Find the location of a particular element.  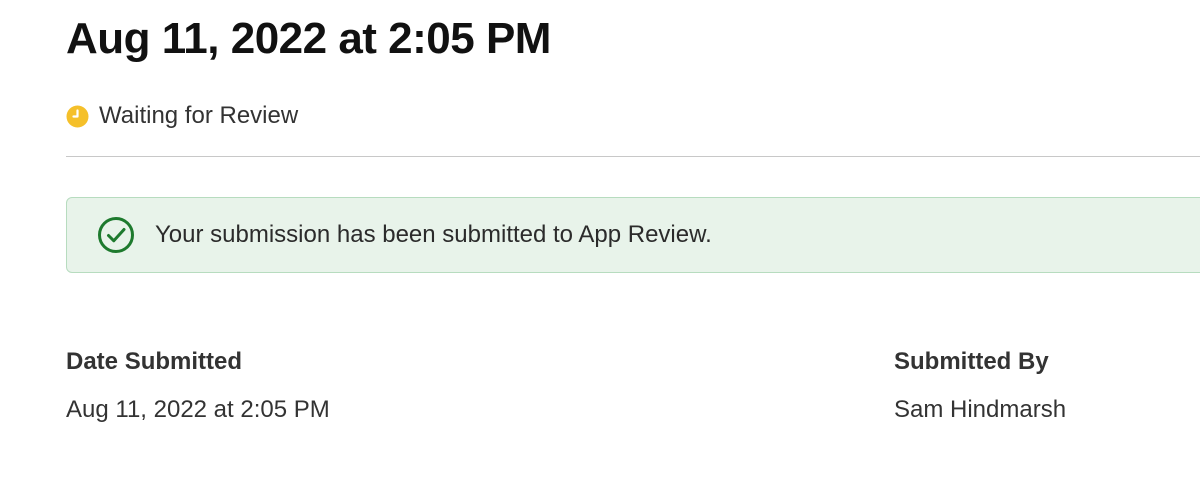

page-title: Aug 11, 2022 at 2:05 PM is located at coordinates (308, 38).